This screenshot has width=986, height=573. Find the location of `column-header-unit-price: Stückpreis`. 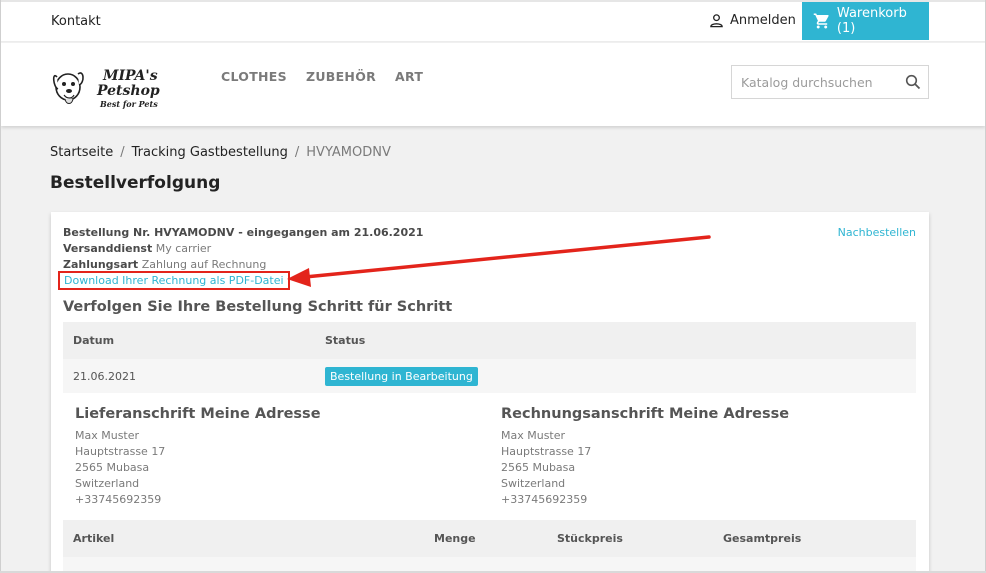

column-header-unit-price: Stückpreis is located at coordinates (590, 538).